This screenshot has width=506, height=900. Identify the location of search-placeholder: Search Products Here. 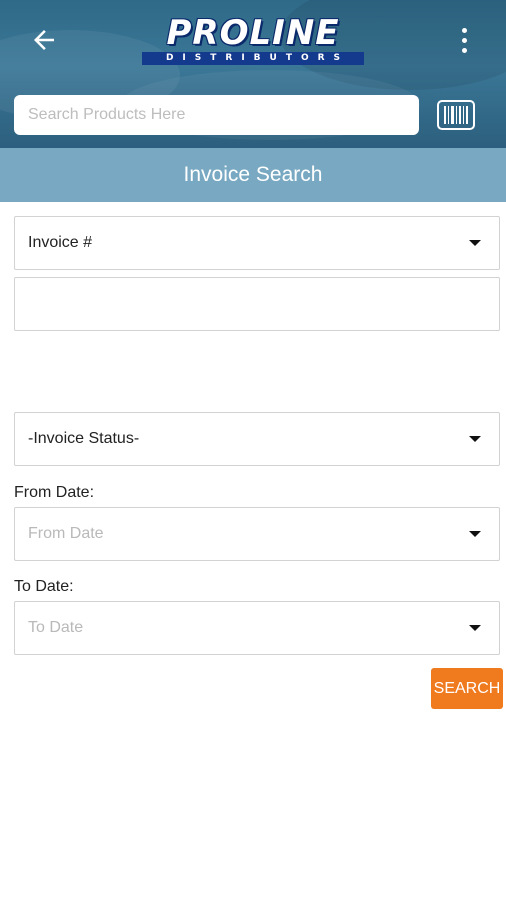
(107, 114).